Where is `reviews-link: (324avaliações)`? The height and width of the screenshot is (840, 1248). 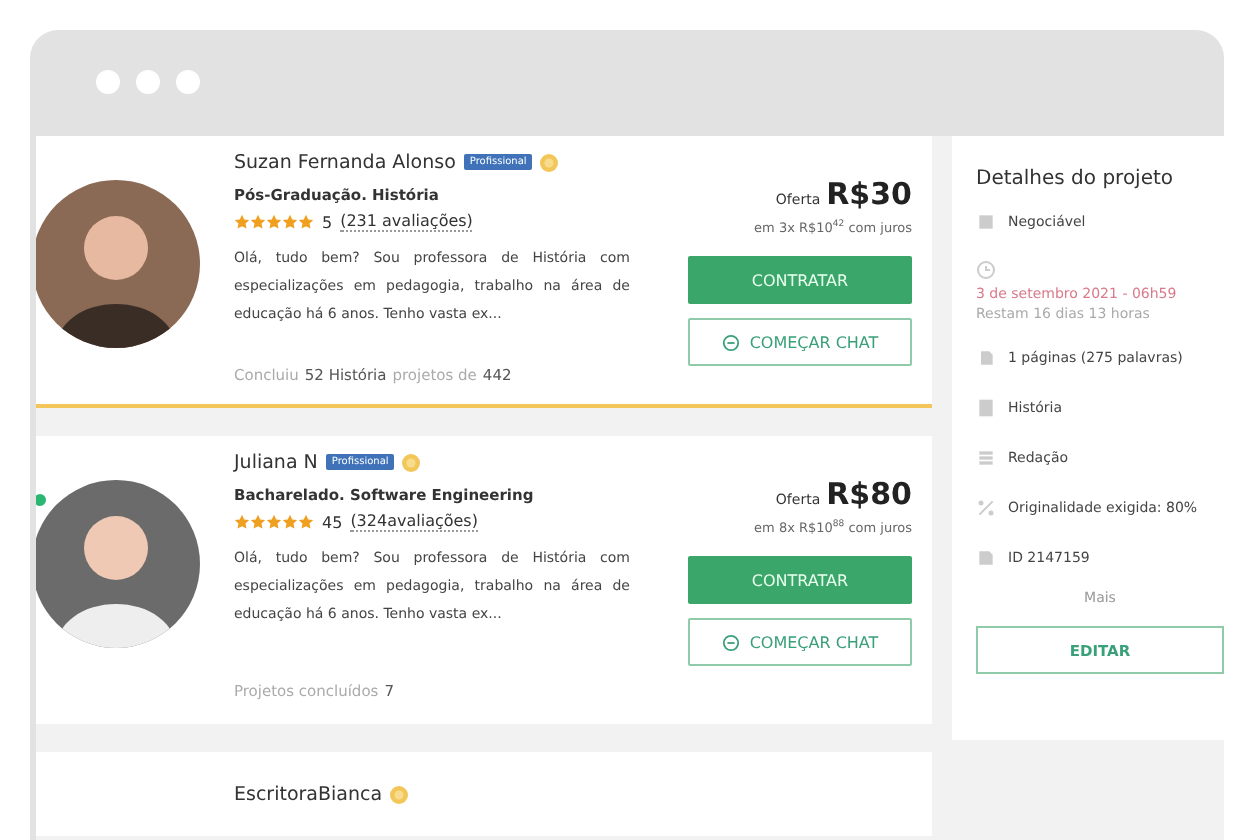 reviews-link: (324avaliações) is located at coordinates (414, 522).